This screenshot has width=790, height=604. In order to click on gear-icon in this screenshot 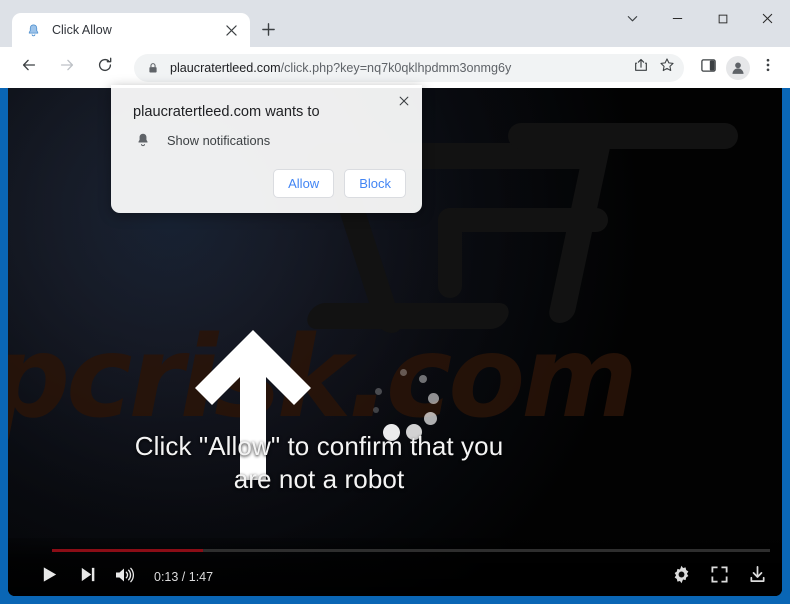, I will do `click(681, 577)`.